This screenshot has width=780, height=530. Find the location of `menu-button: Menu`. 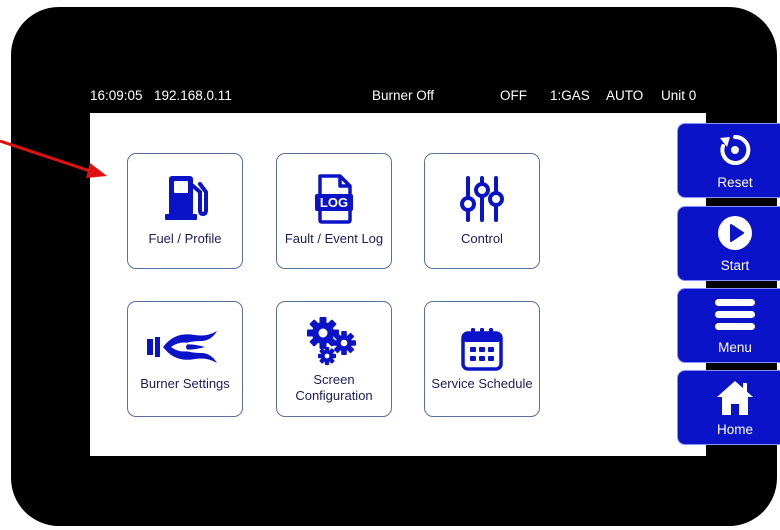

menu-button: Menu is located at coordinates (728, 325).